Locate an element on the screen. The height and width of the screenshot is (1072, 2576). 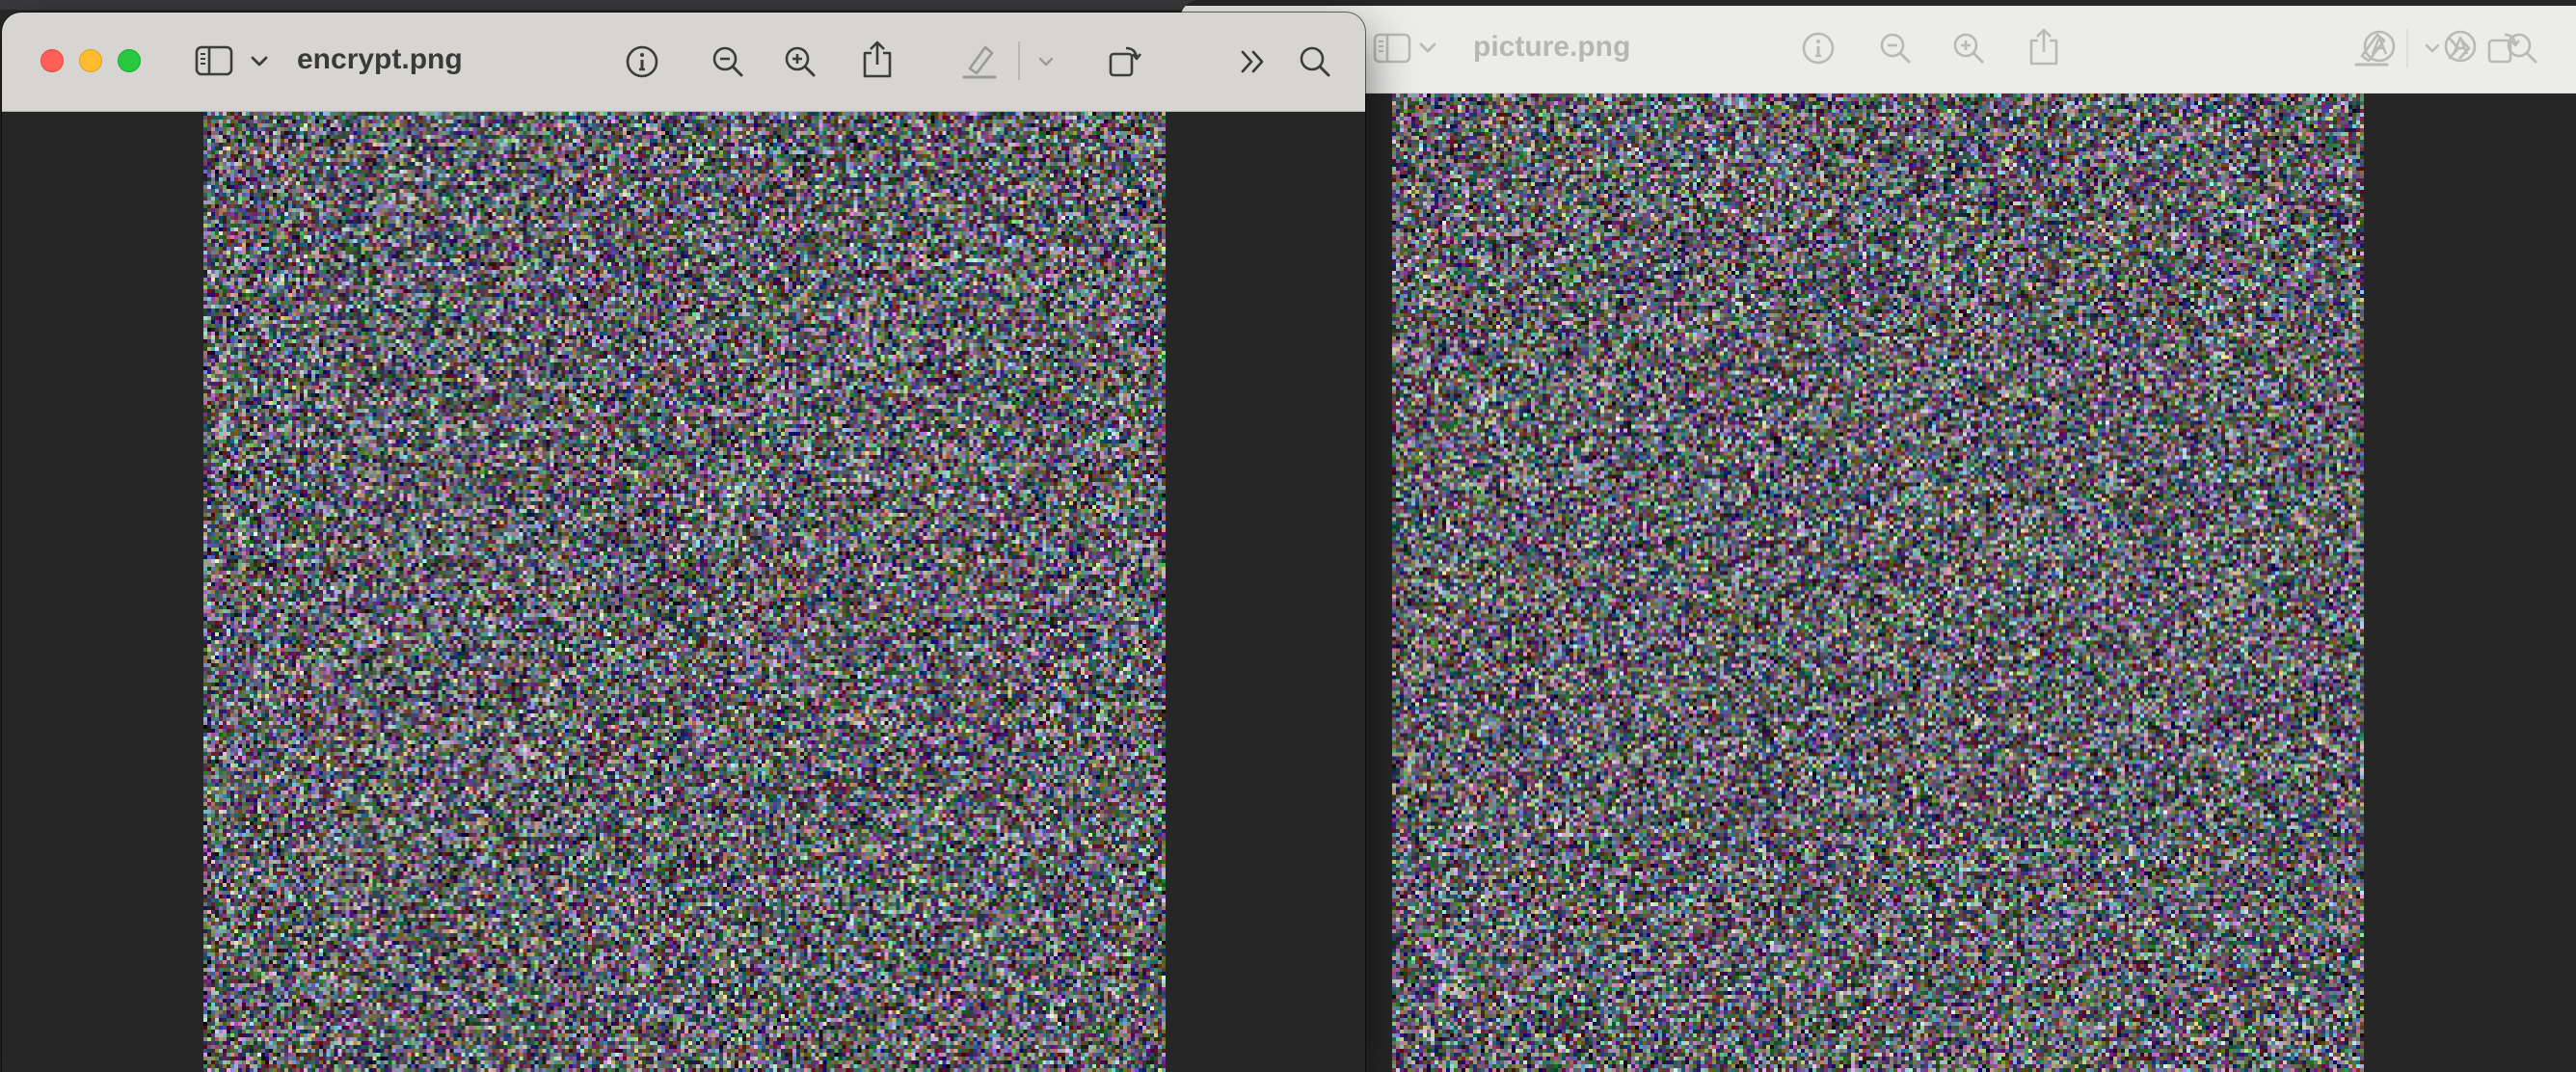
highlight-pen-icon is located at coordinates (980, 61).